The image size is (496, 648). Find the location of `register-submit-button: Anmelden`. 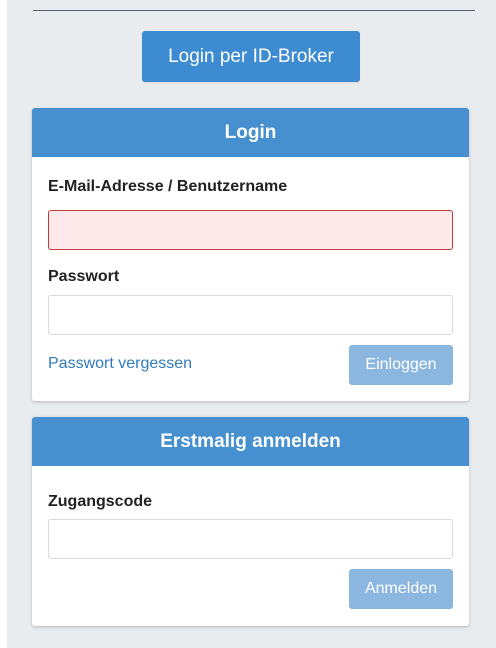

register-submit-button: Anmelden is located at coordinates (401, 589).